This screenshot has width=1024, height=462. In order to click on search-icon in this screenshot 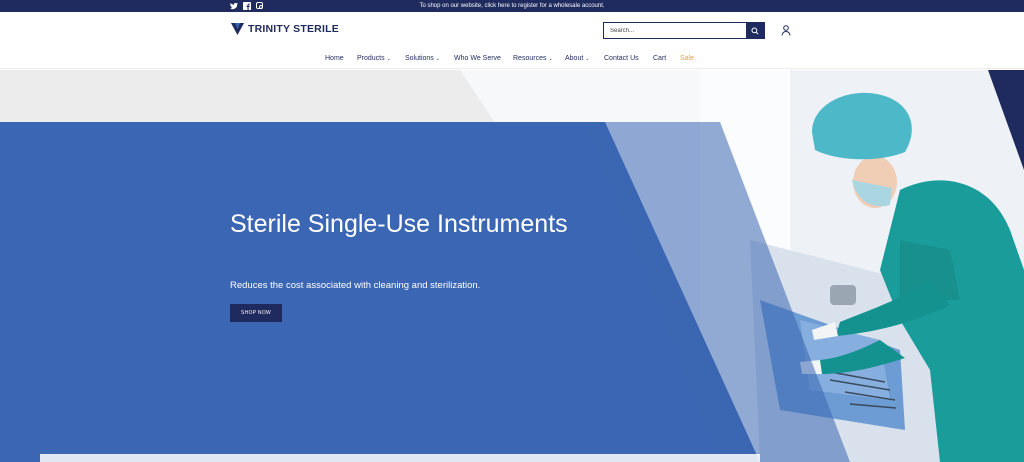, I will do `click(755, 30)`.